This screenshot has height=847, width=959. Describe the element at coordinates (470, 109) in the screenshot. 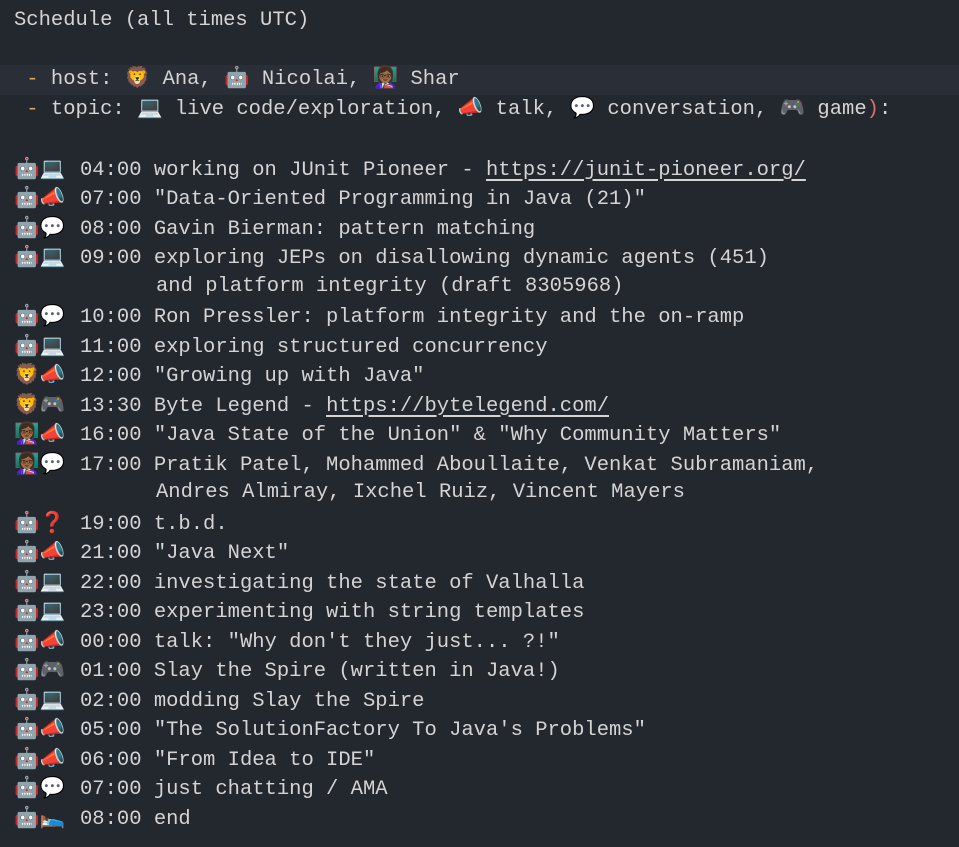

I see `megaphone-icon: 📣` at that location.